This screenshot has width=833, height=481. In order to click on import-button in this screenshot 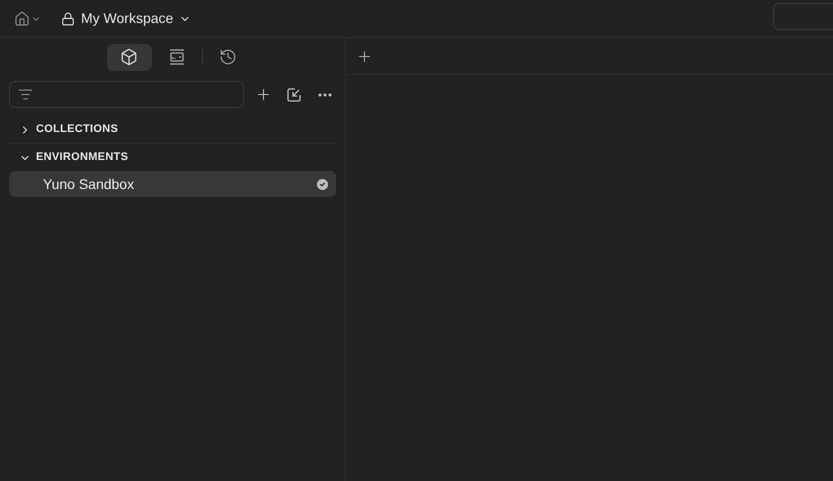, I will do `click(294, 94)`.